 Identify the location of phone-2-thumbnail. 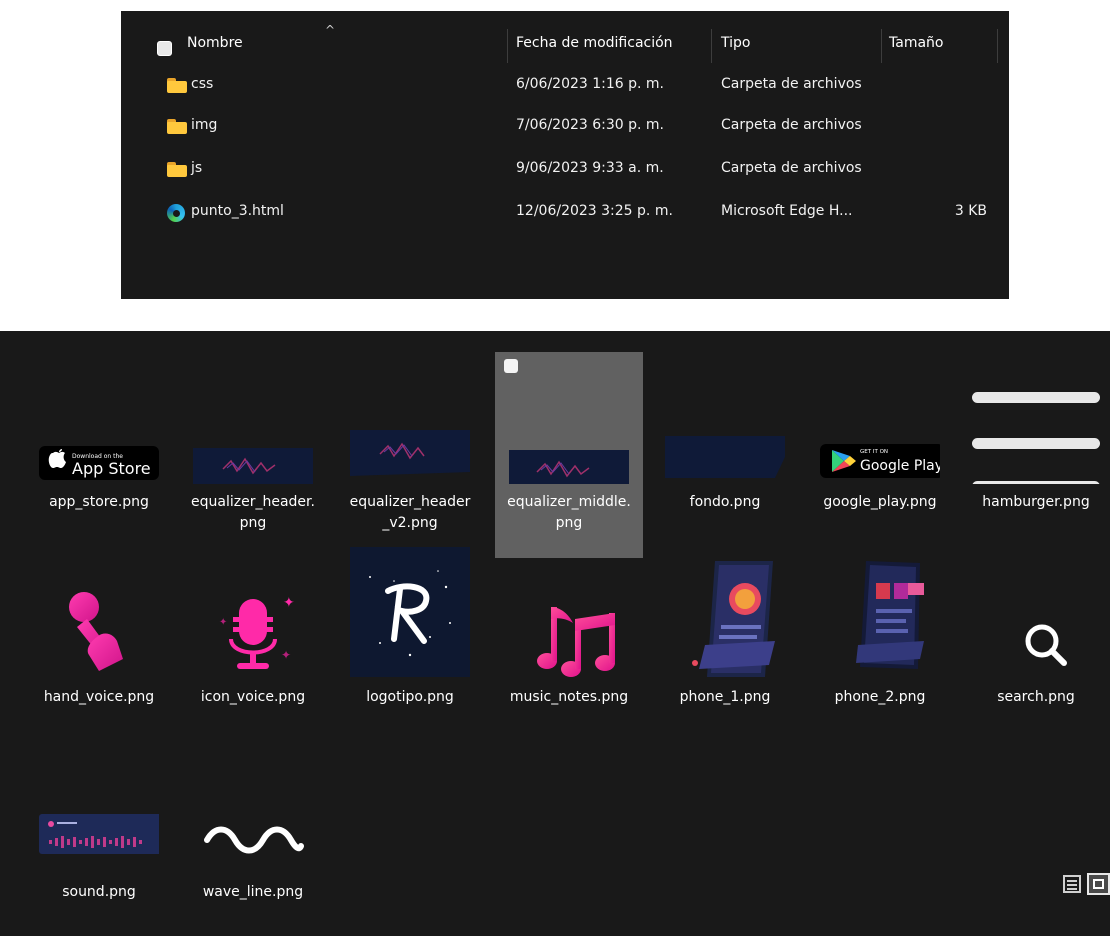
(880, 619).